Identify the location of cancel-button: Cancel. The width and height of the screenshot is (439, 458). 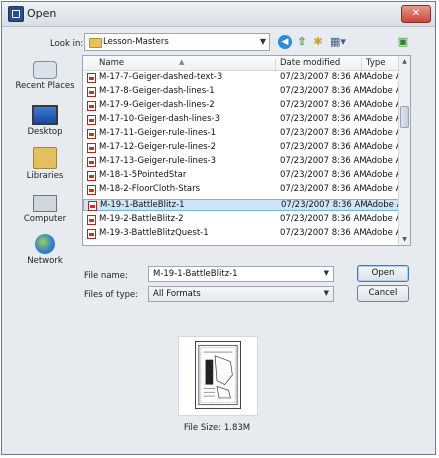
(383, 293).